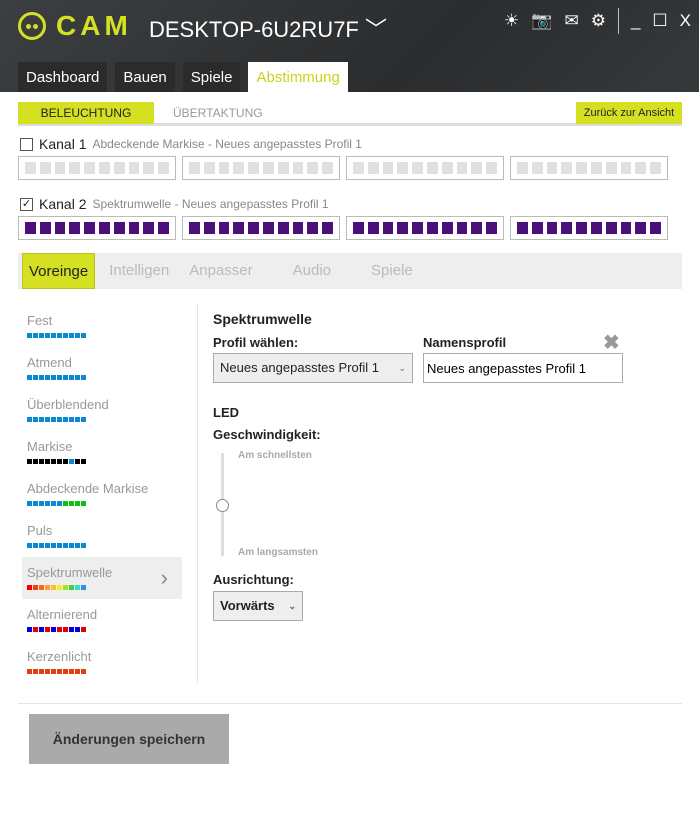 This screenshot has height=833, width=699. Describe the element at coordinates (59, 656) in the screenshot. I see `effect-name: Kerzenlicht` at that location.